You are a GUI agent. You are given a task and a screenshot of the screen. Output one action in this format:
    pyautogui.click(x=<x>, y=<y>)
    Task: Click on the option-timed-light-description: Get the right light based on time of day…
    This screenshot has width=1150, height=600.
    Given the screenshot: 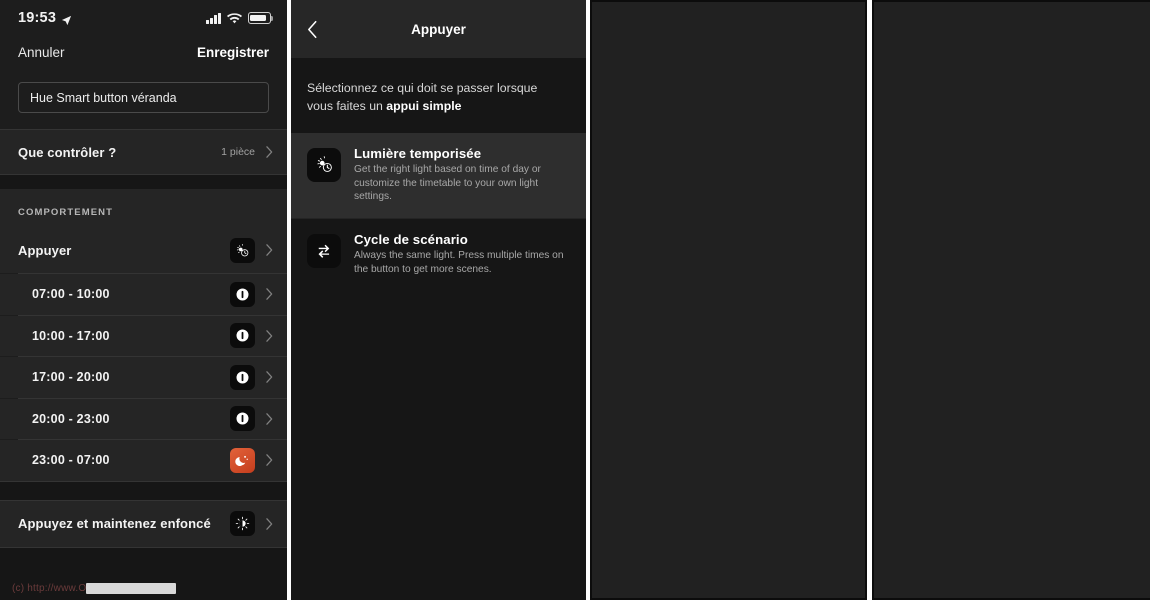 What is the action you would take?
    pyautogui.click(x=447, y=183)
    